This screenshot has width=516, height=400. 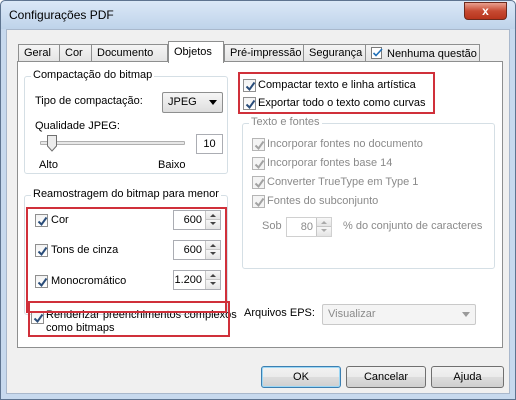 What do you see at coordinates (141, 315) in the screenshot?
I see `render-complex-label: Renderizar preenchimentos complexos` at bounding box center [141, 315].